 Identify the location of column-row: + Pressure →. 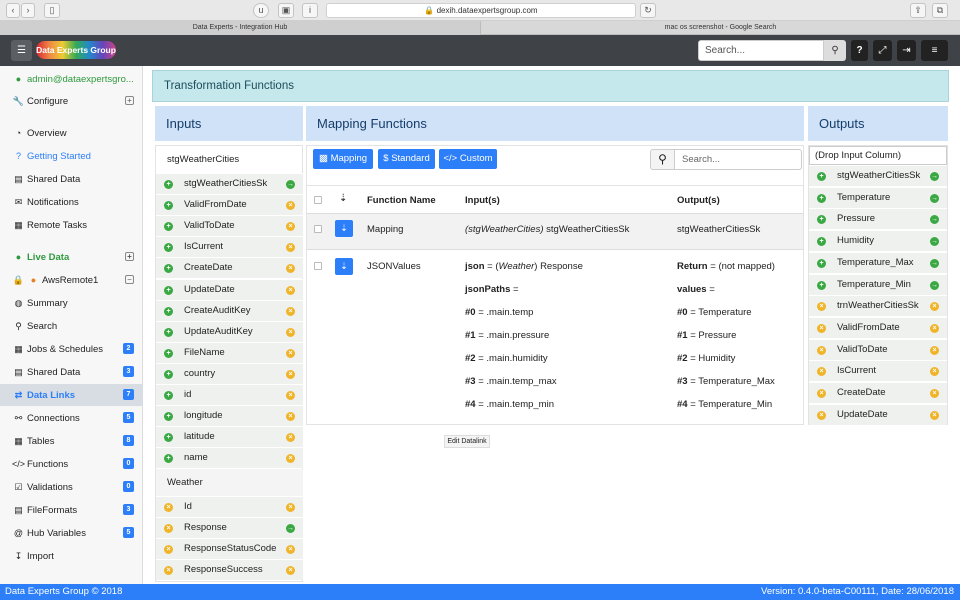
(878, 219).